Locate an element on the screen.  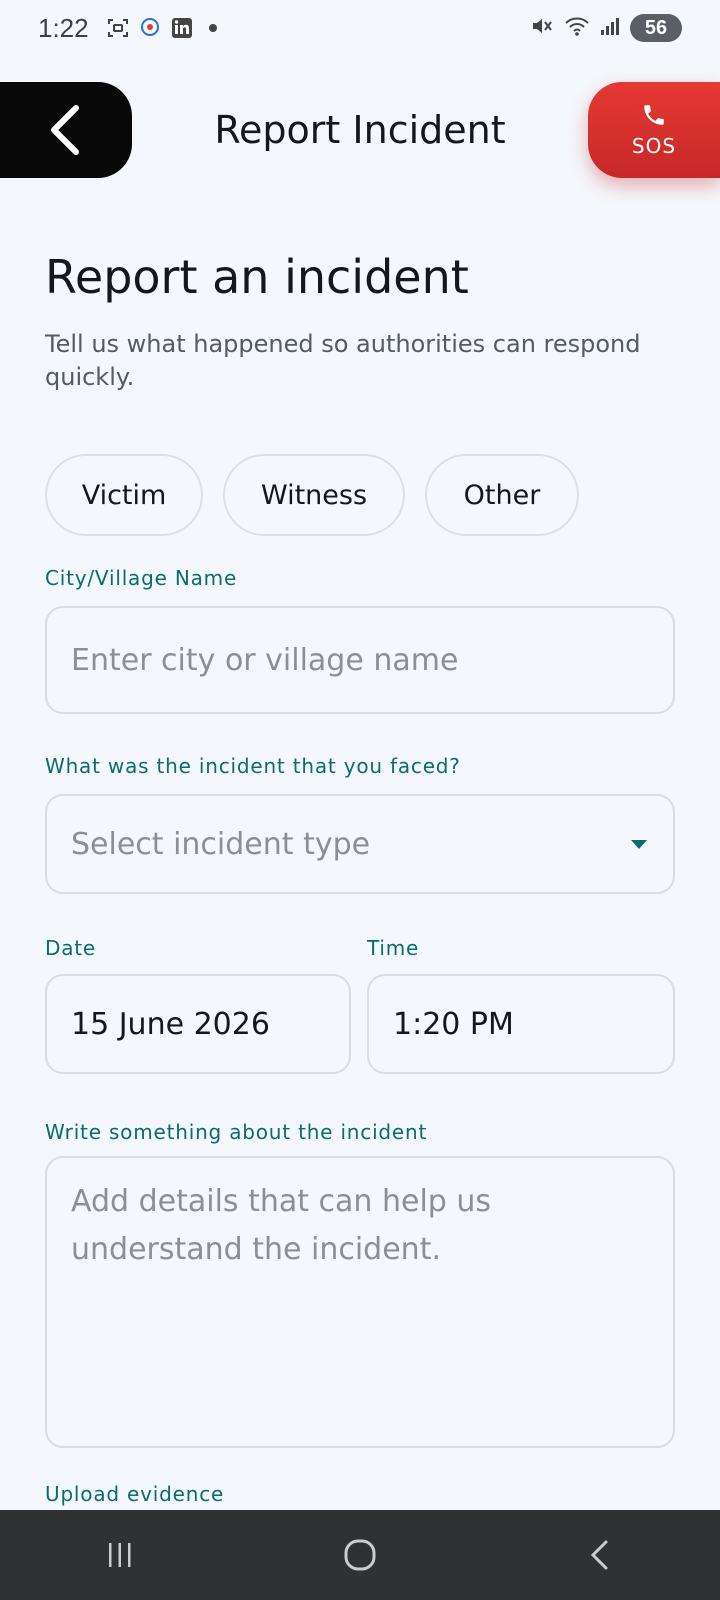
recent-apps-icon is located at coordinates (120, 1555).